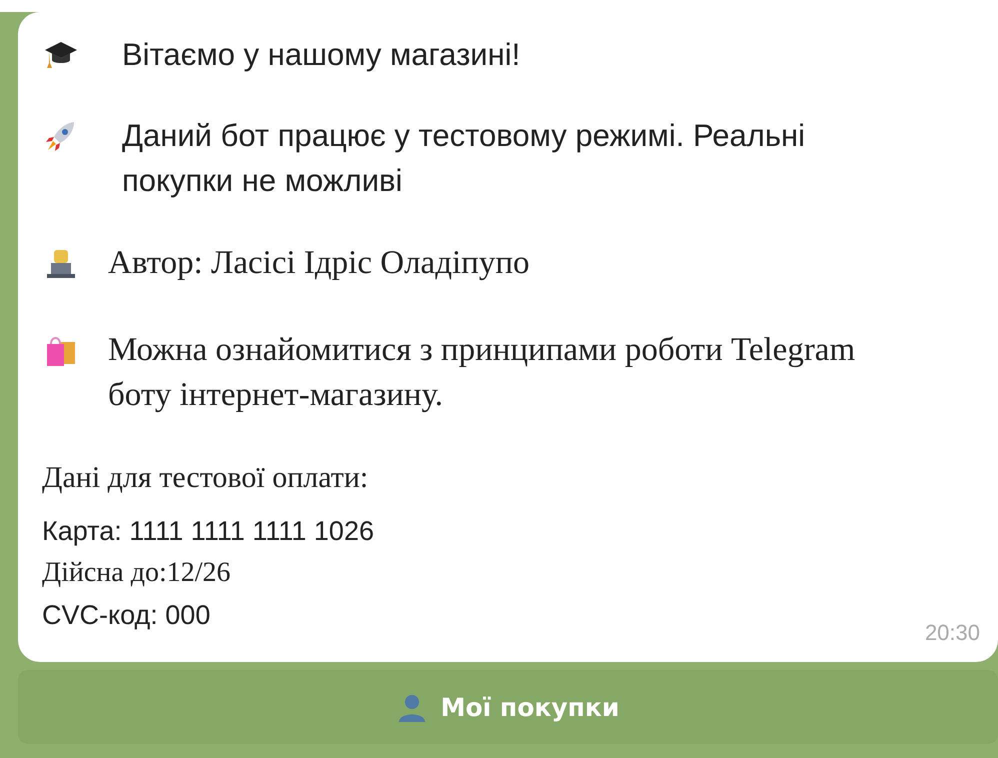  What do you see at coordinates (319, 263) in the screenshot?
I see `message-text: Автор: Ласісі Ідріс Оладіпупо` at bounding box center [319, 263].